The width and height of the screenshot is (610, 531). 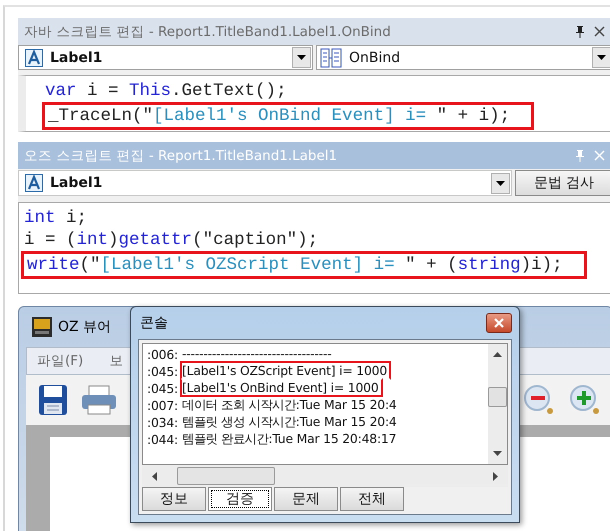 What do you see at coordinates (99, 400) in the screenshot?
I see `printer-icon` at bounding box center [99, 400].